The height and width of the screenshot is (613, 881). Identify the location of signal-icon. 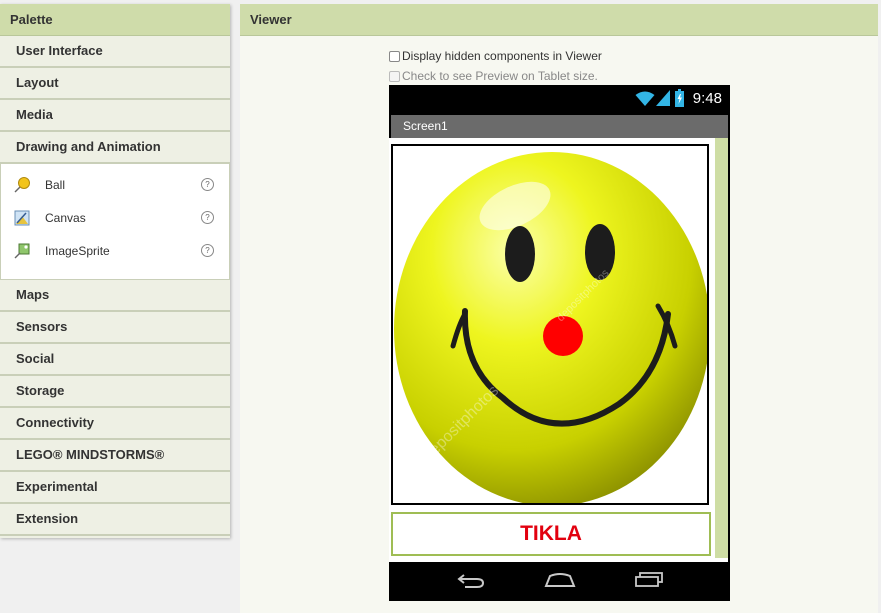
(663, 98).